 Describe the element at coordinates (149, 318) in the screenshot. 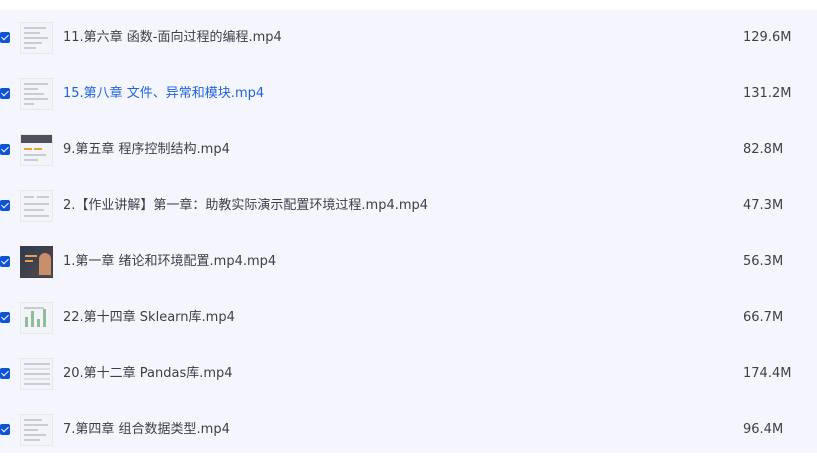

I see `file-name: 22.第十四章 Sklearn库.mp4` at that location.